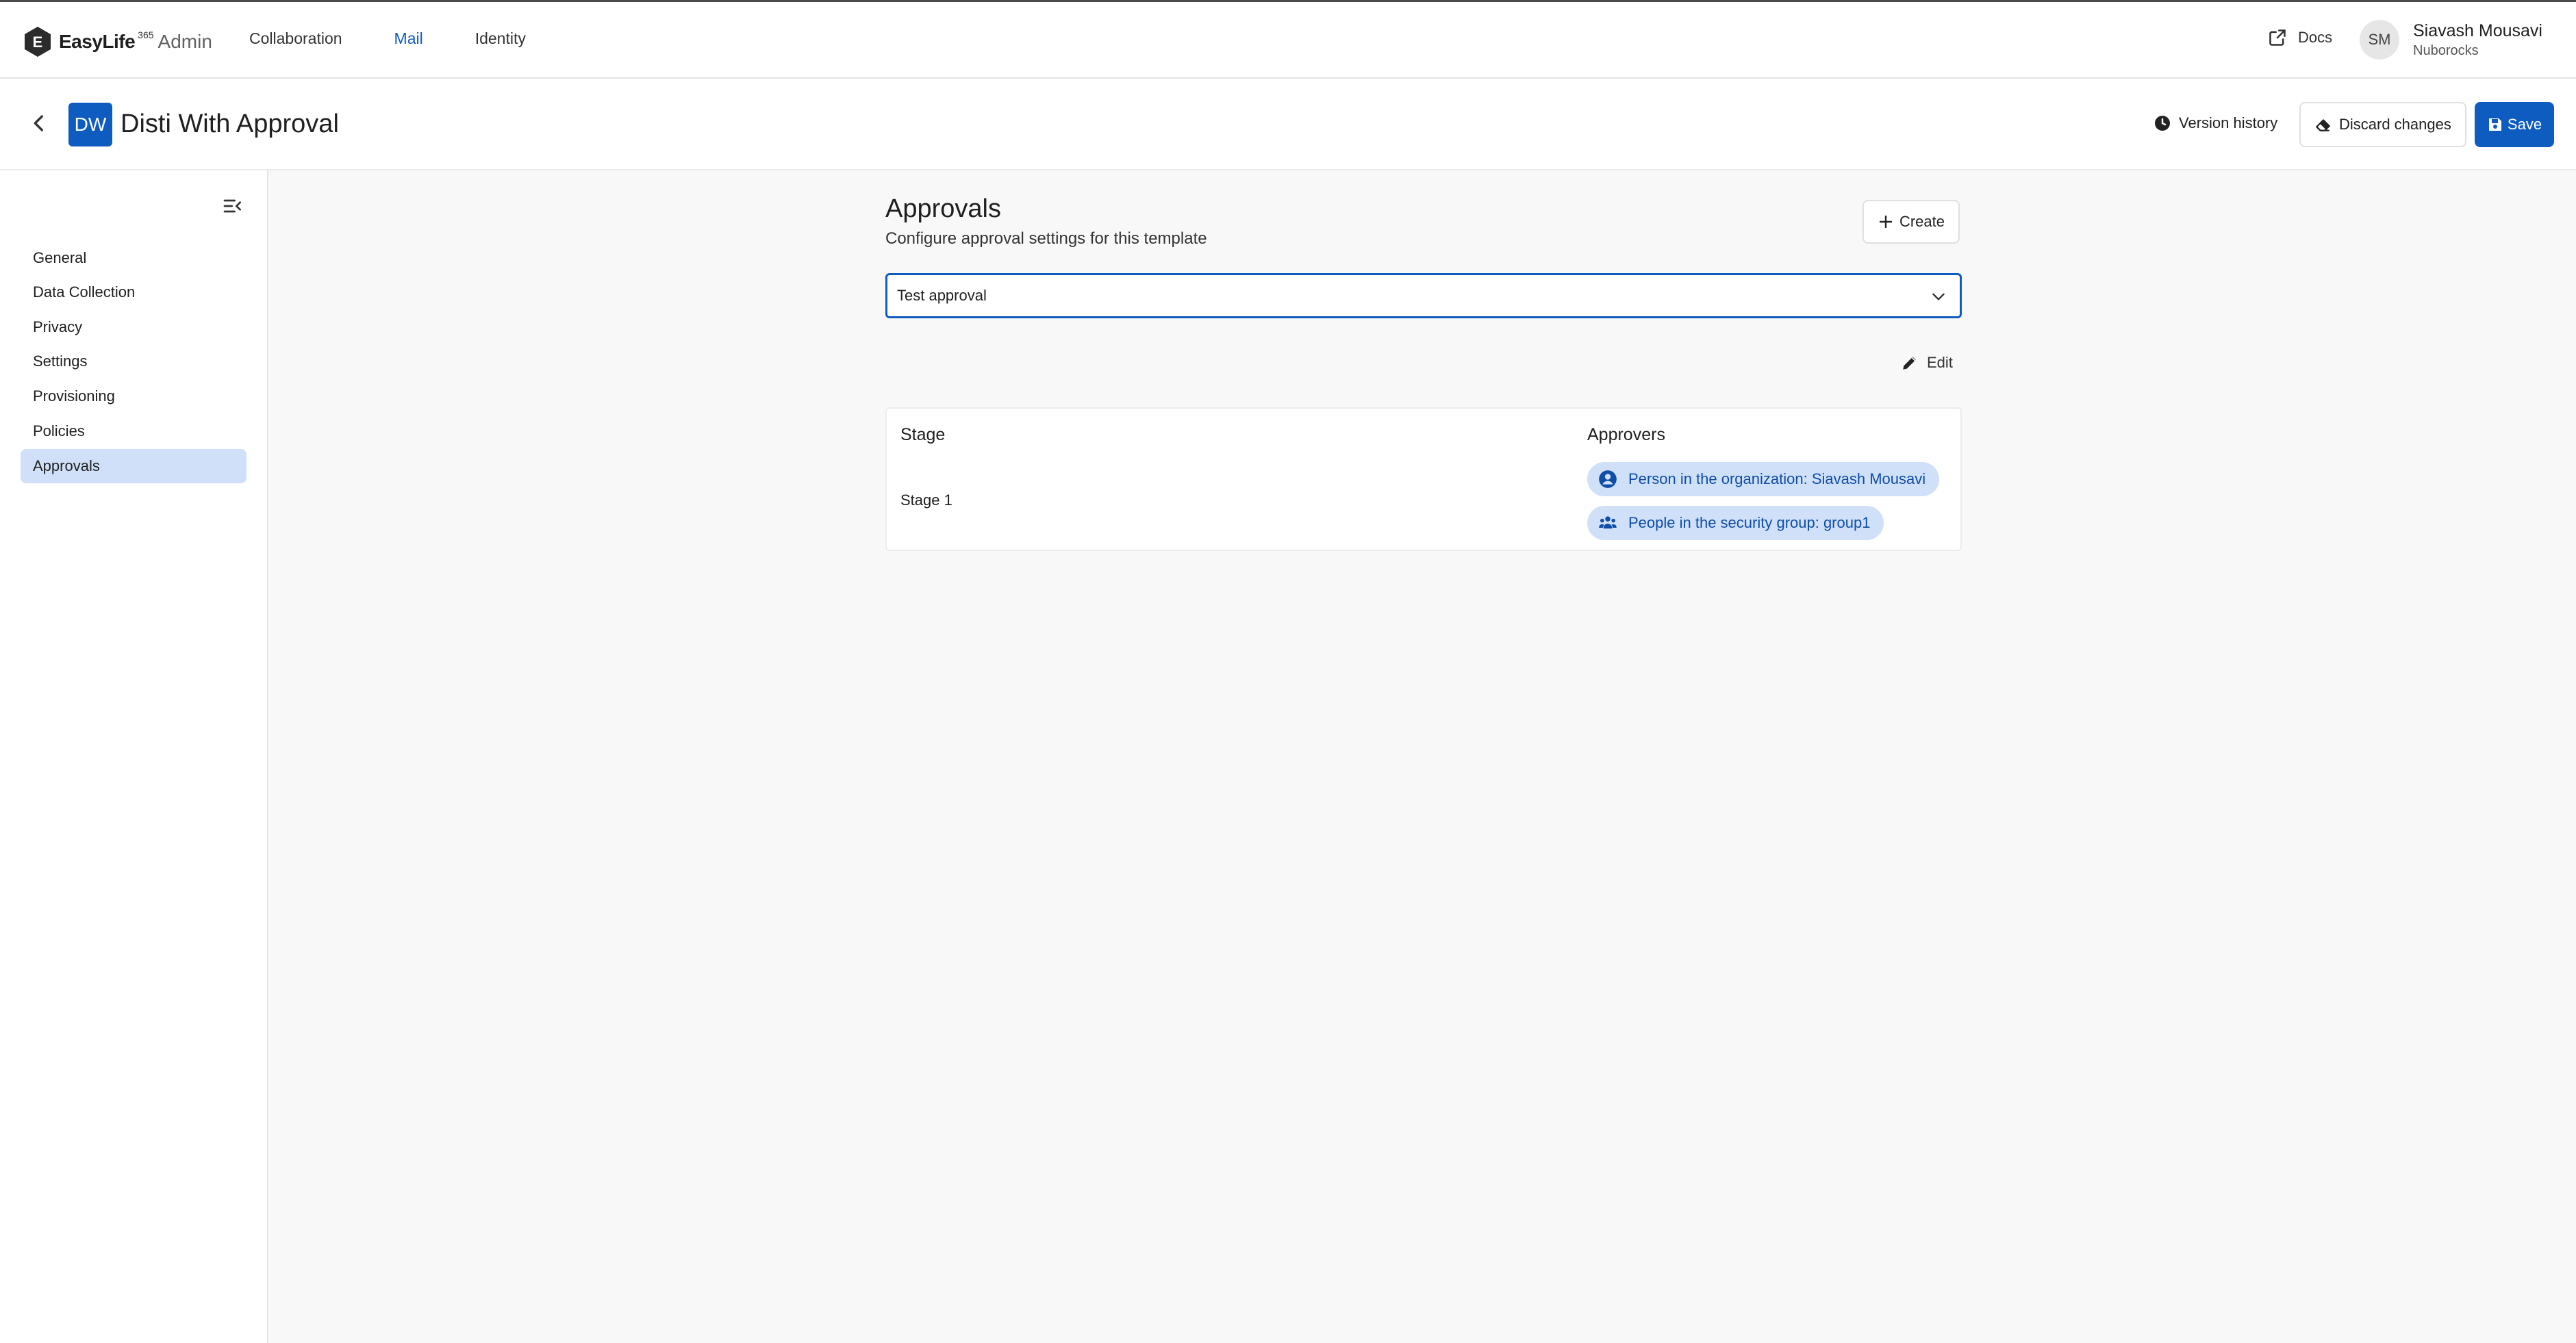  I want to click on nav-item-mail: Mail, so click(409, 39).